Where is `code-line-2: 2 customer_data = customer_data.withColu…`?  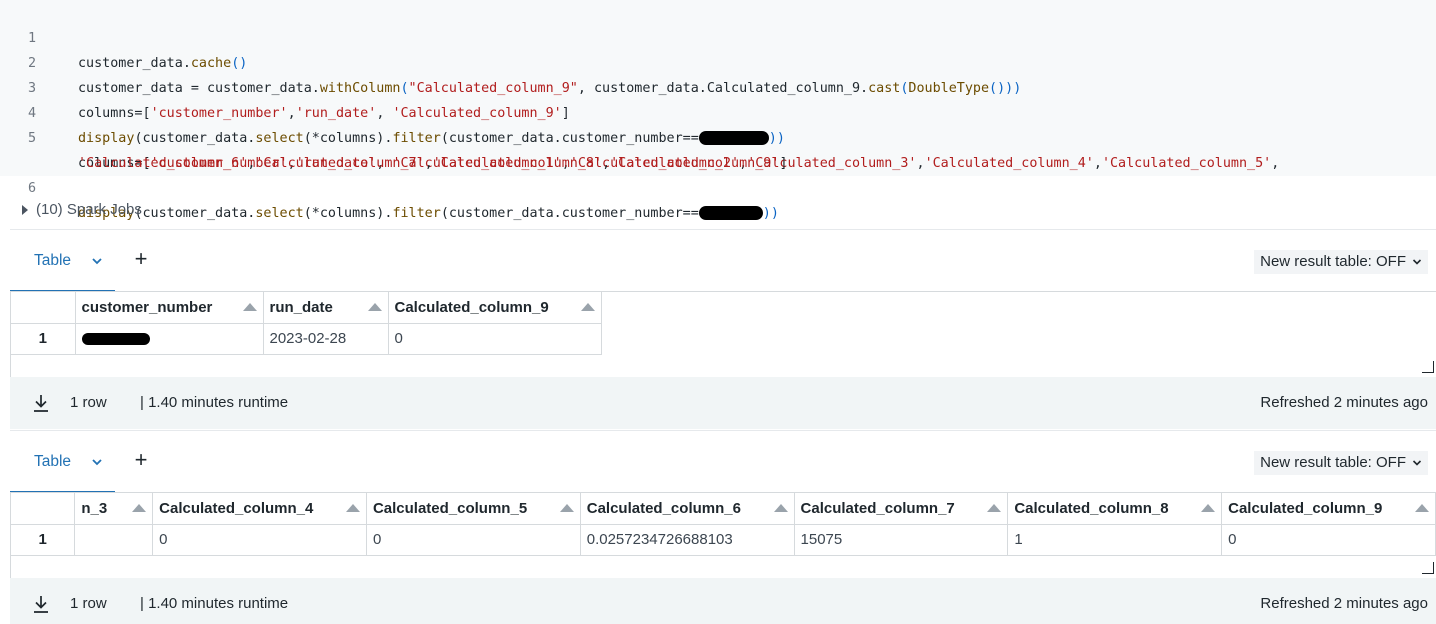
code-line-2: 2 customer_data = customer_data.withColu… is located at coordinates (718, 61).